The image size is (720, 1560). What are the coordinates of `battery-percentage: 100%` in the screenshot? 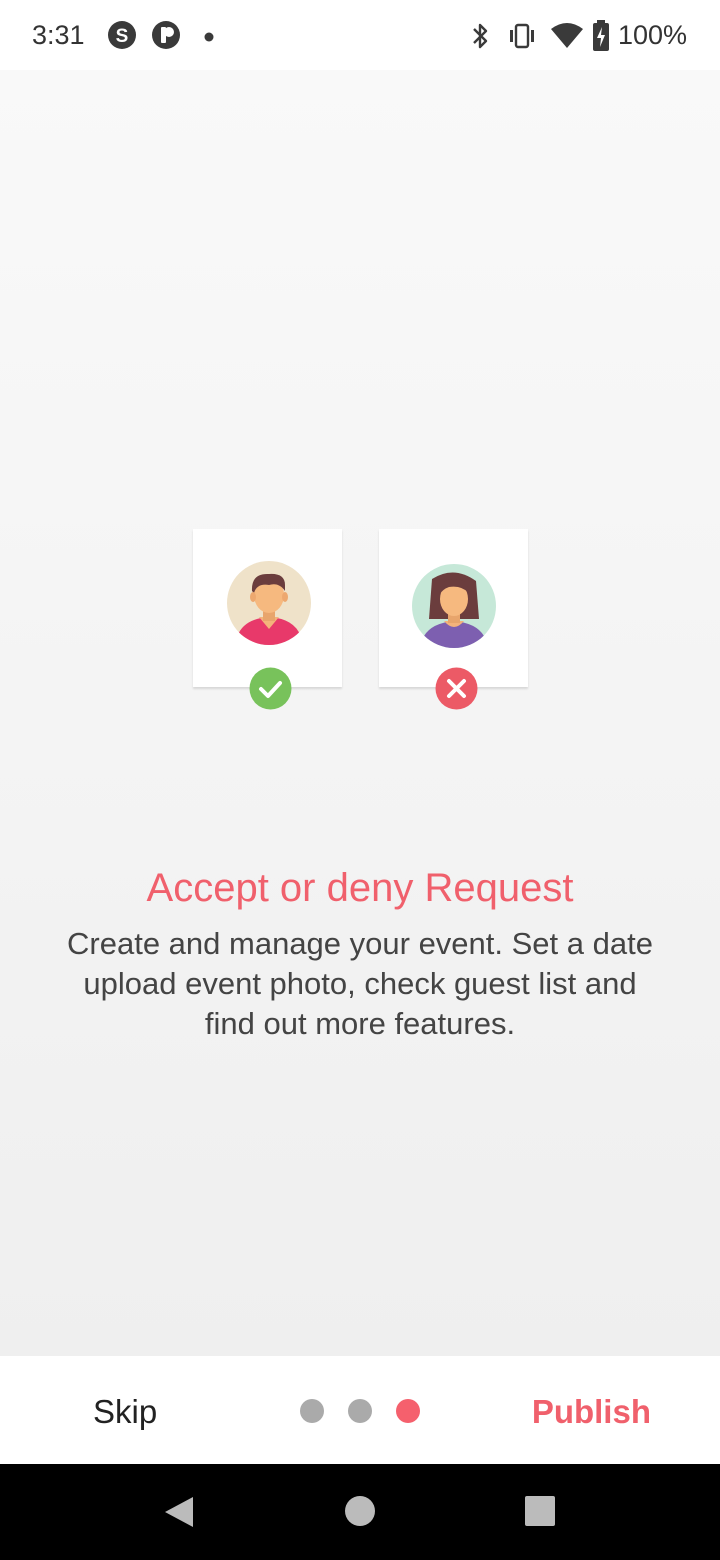 It's located at (653, 35).